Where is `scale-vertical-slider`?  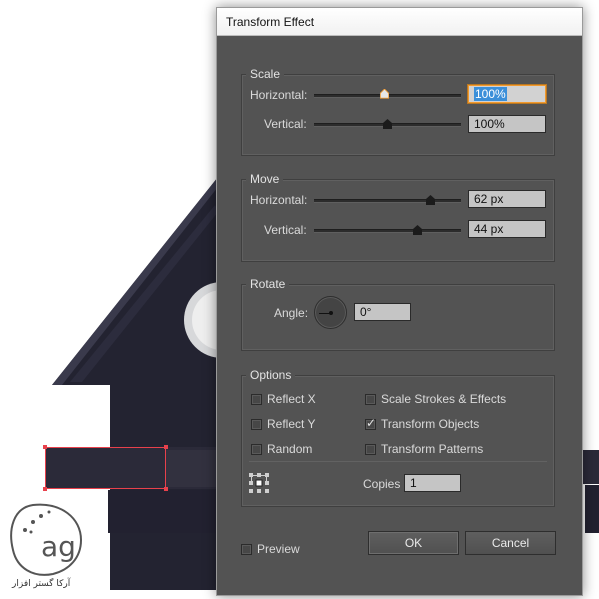 scale-vertical-slider is located at coordinates (387, 124).